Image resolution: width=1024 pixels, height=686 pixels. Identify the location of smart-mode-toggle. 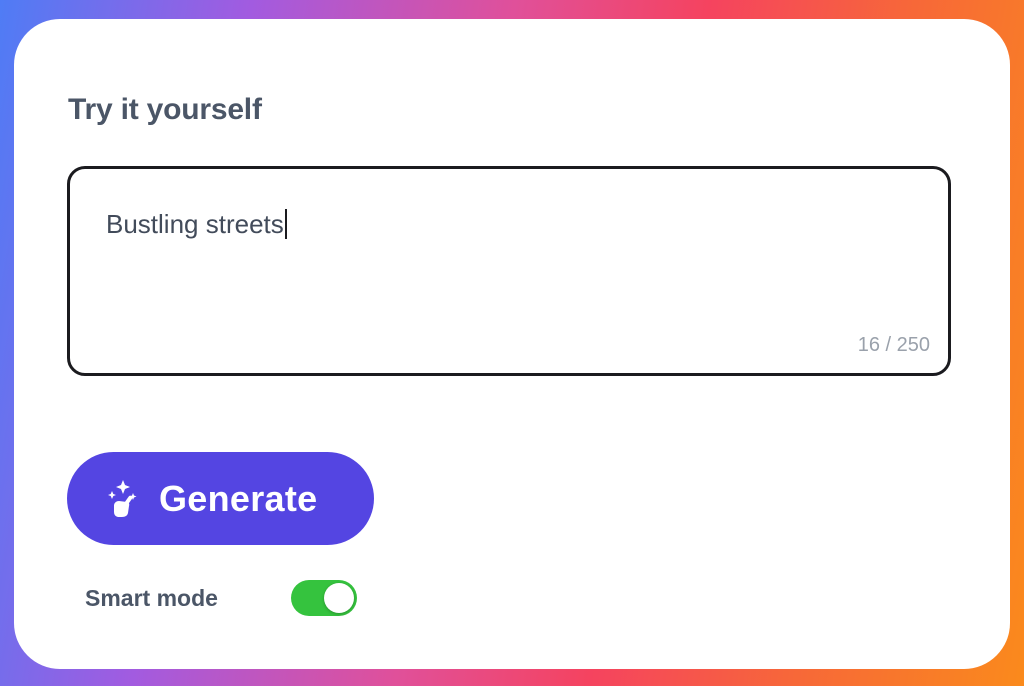
(324, 598).